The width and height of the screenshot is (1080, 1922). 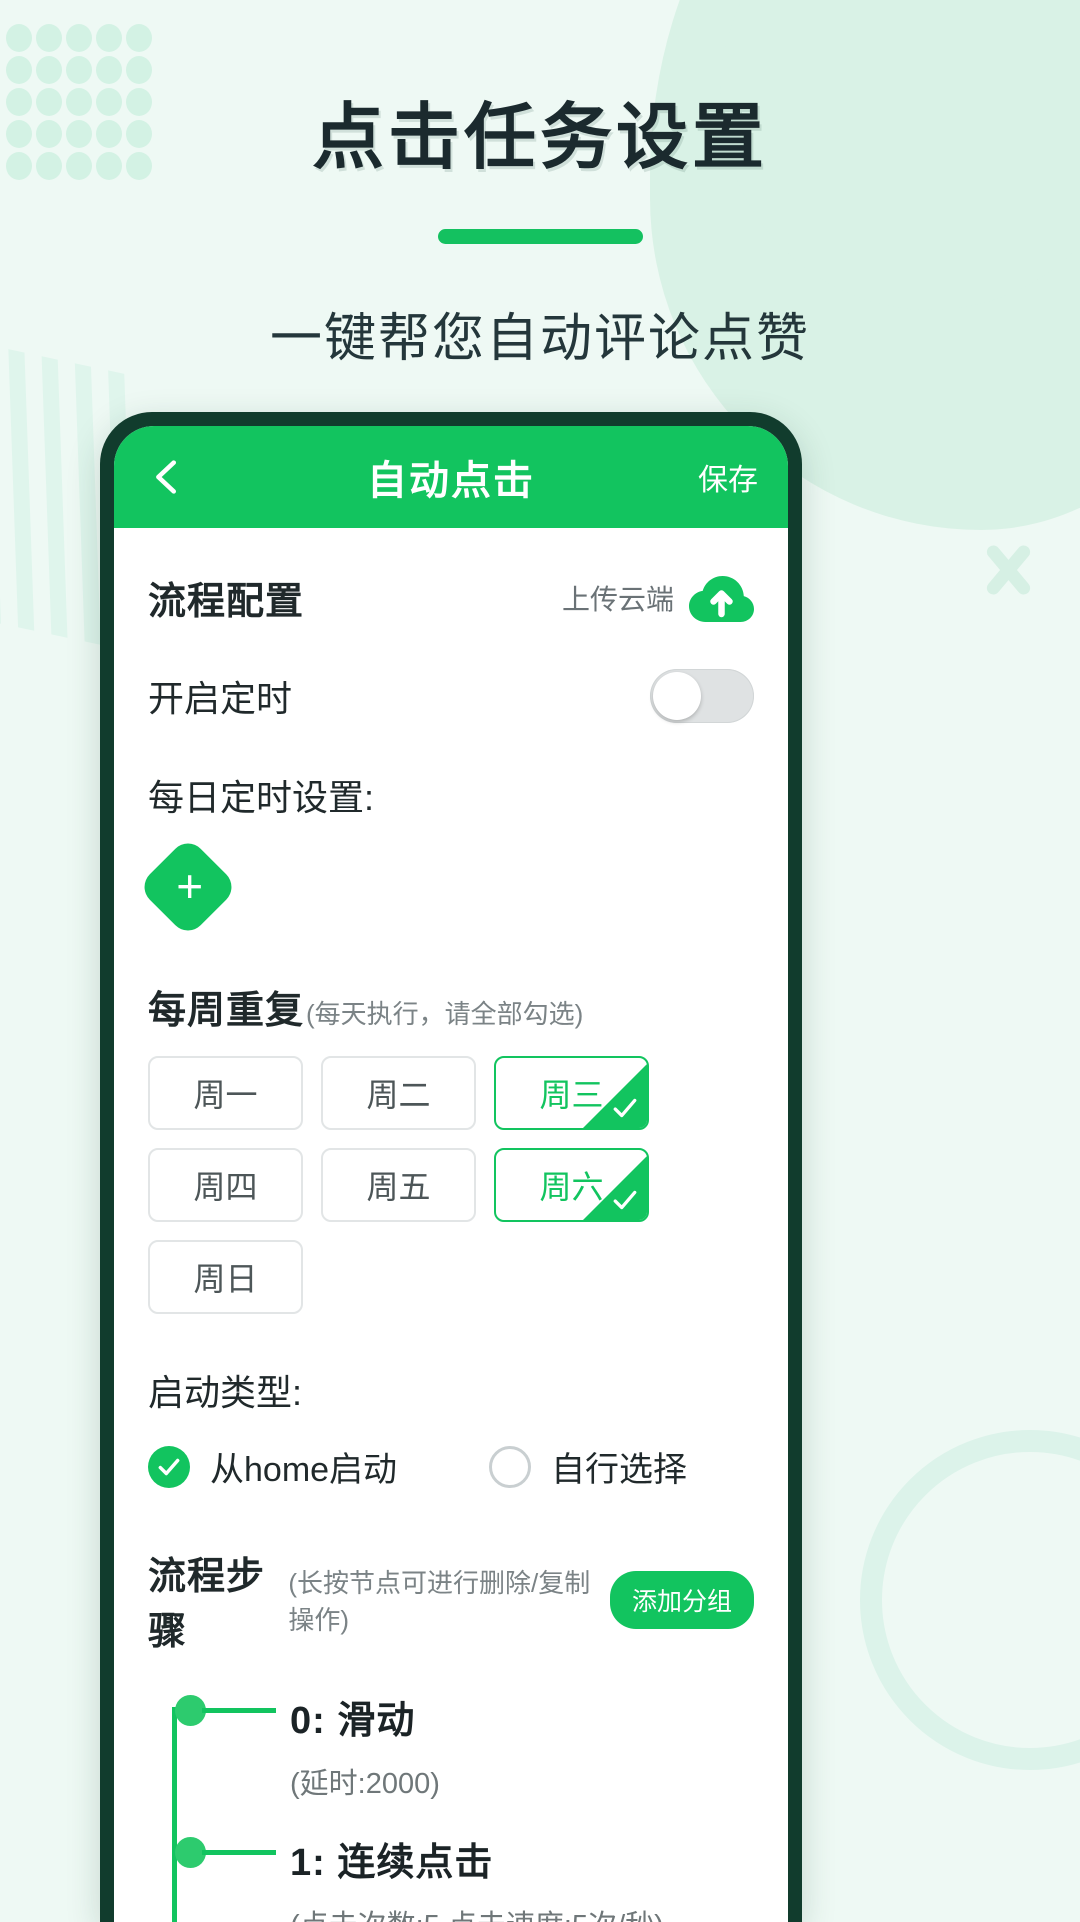 What do you see at coordinates (304, 1470) in the screenshot?
I see `launch-option-label: 从home启动` at bounding box center [304, 1470].